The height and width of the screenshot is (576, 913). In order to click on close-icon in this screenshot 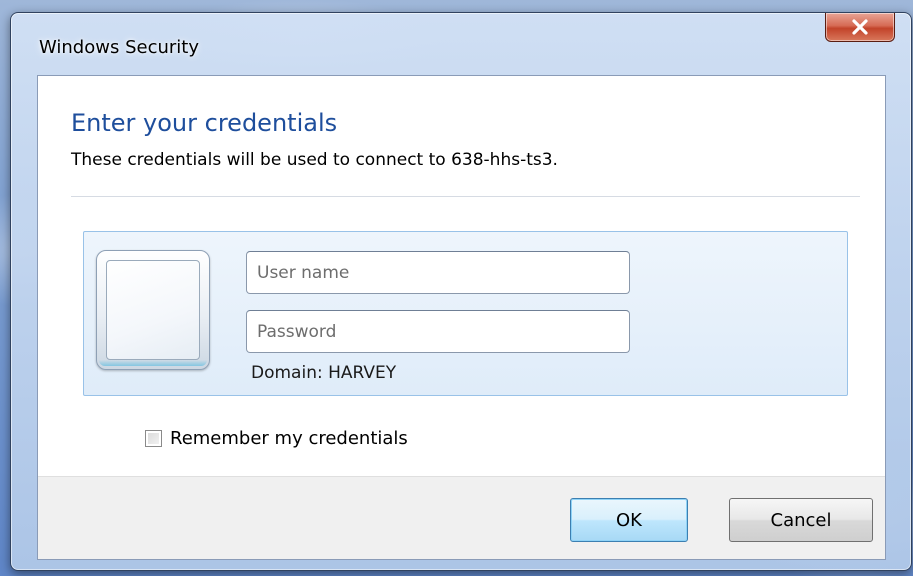, I will do `click(860, 27)`.